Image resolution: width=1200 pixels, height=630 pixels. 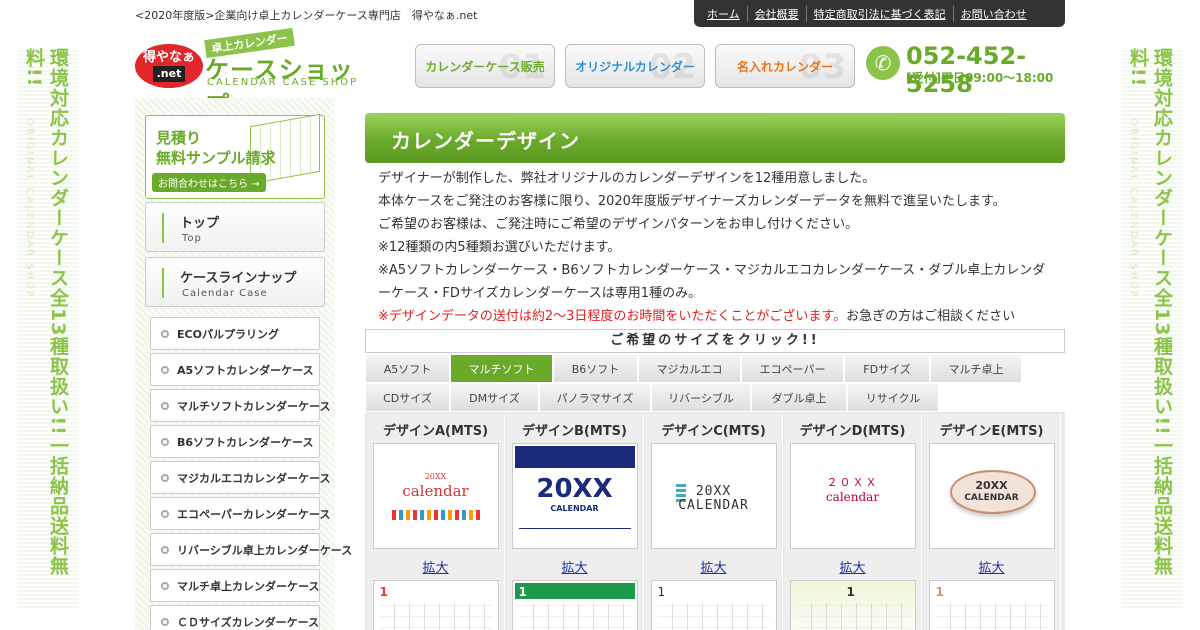 I want to click on design-name: デザインC(MTS), so click(x=713, y=431).